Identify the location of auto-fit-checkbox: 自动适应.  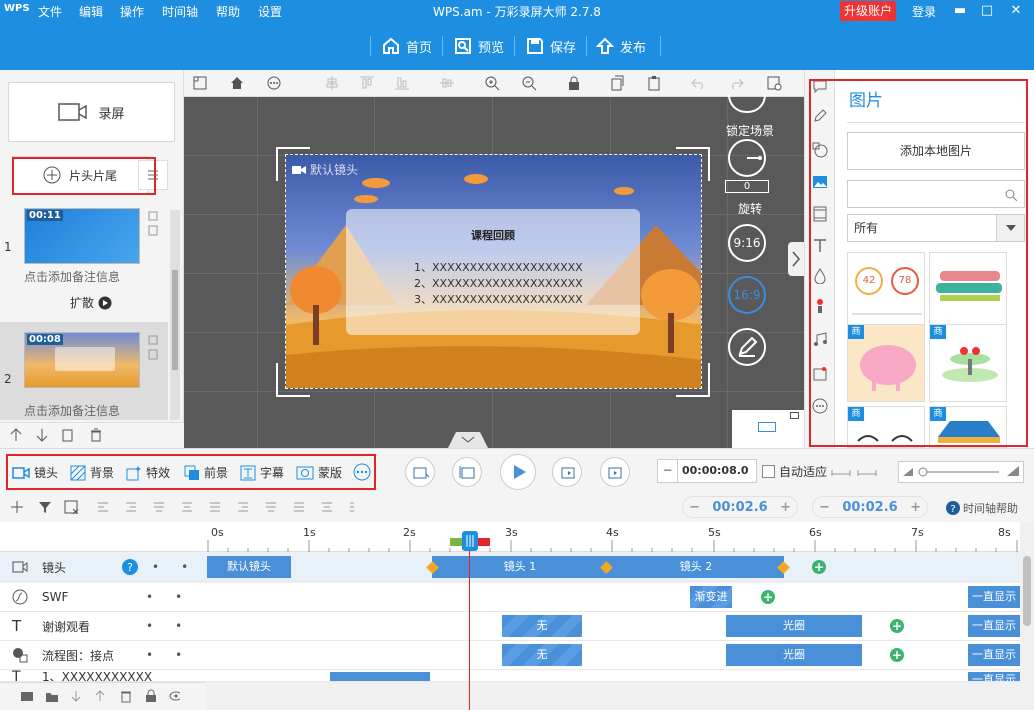
(819, 471).